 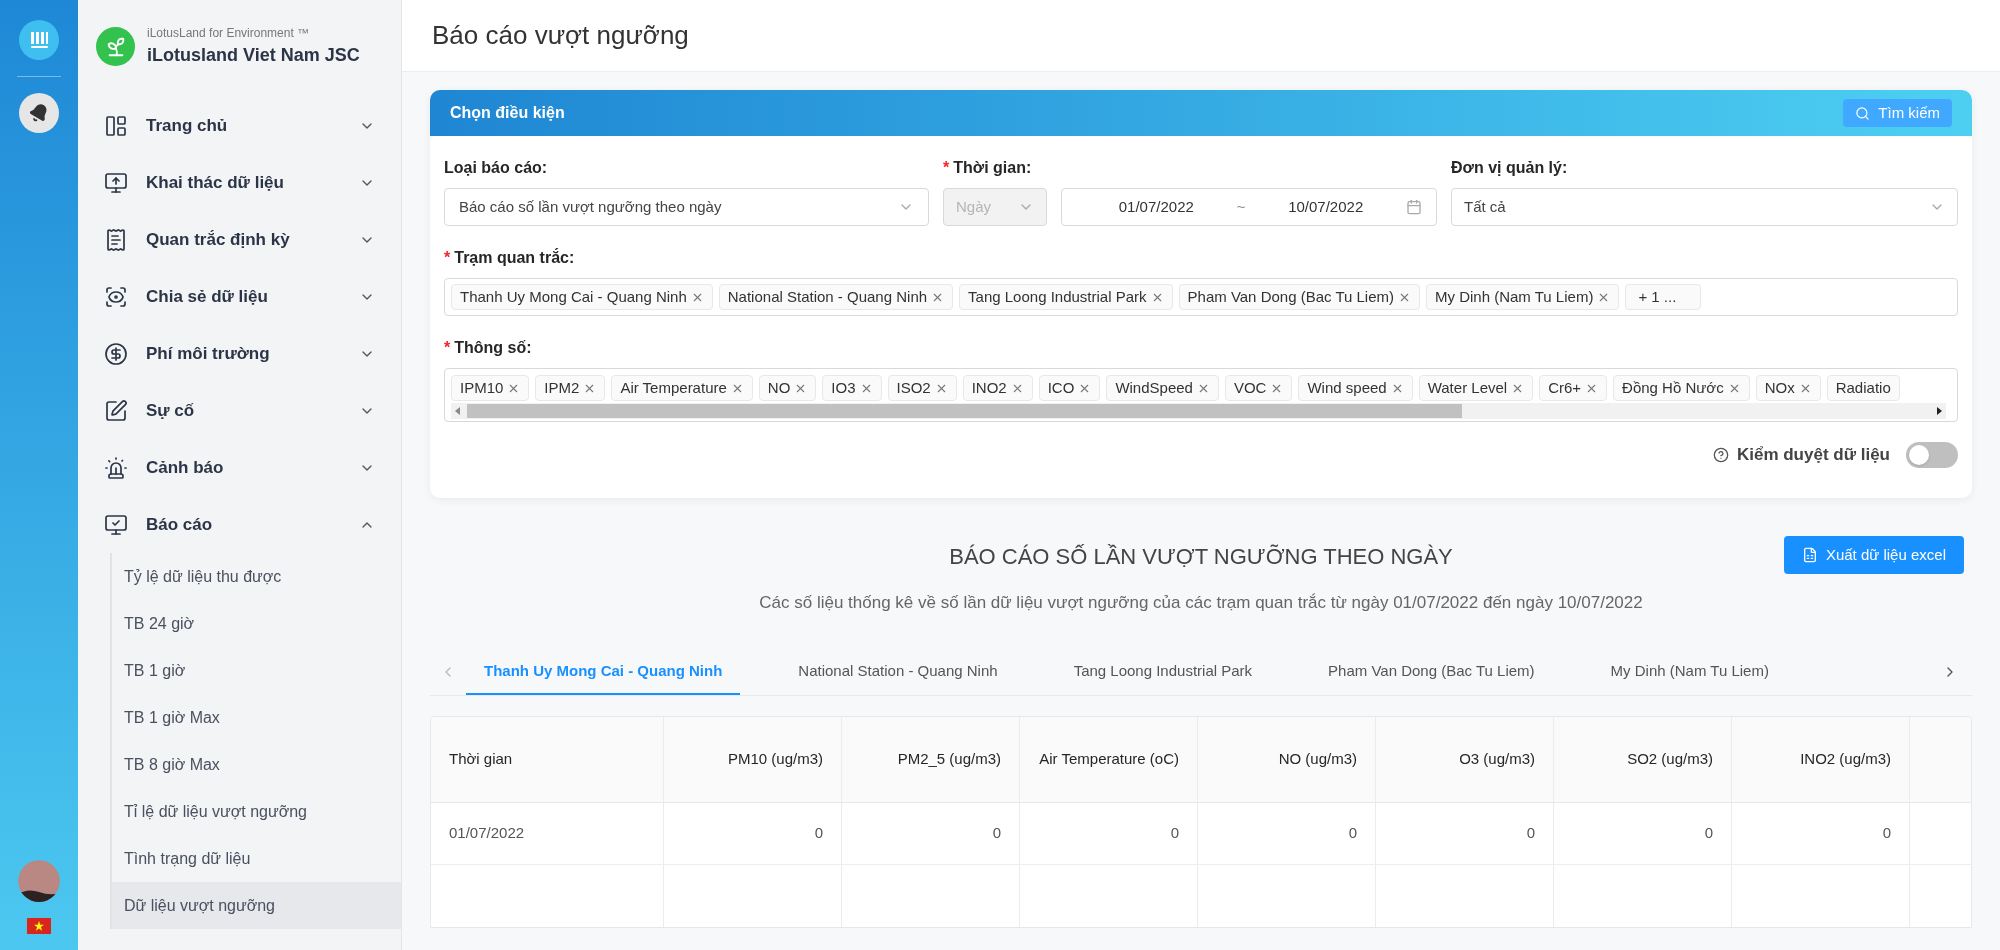 I want to click on station-tab: My Dinh (Nam Tu Liem), so click(x=1689, y=672).